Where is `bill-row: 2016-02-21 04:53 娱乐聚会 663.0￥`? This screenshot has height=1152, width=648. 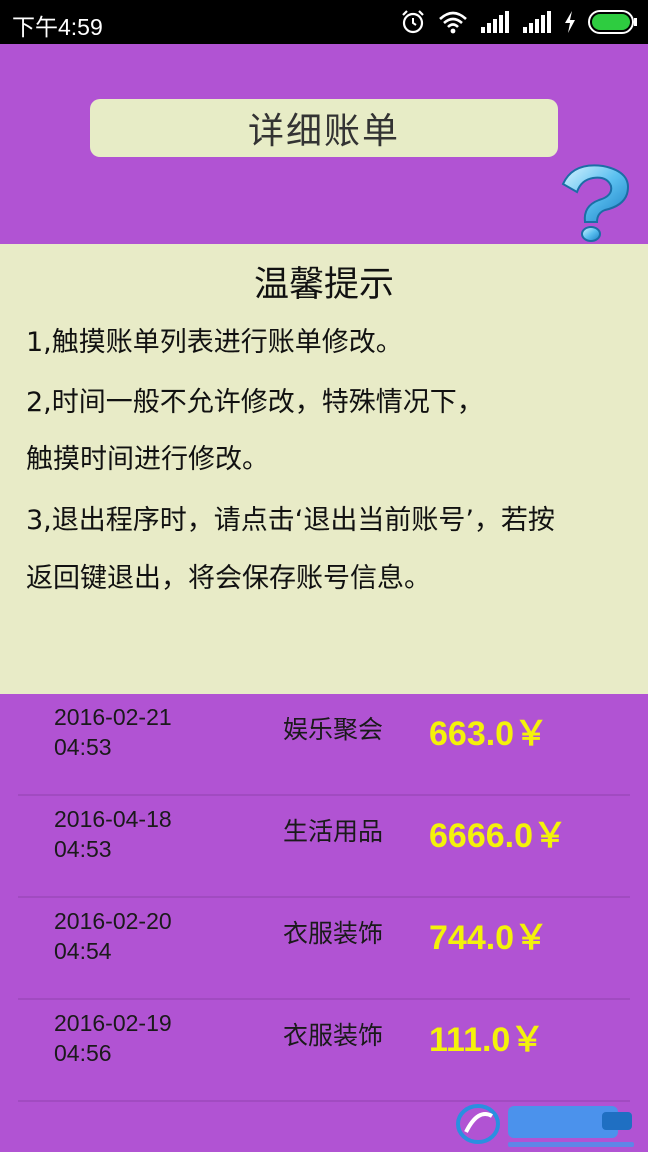 bill-row: 2016-02-21 04:53 娱乐聚会 663.0￥ is located at coordinates (324, 745).